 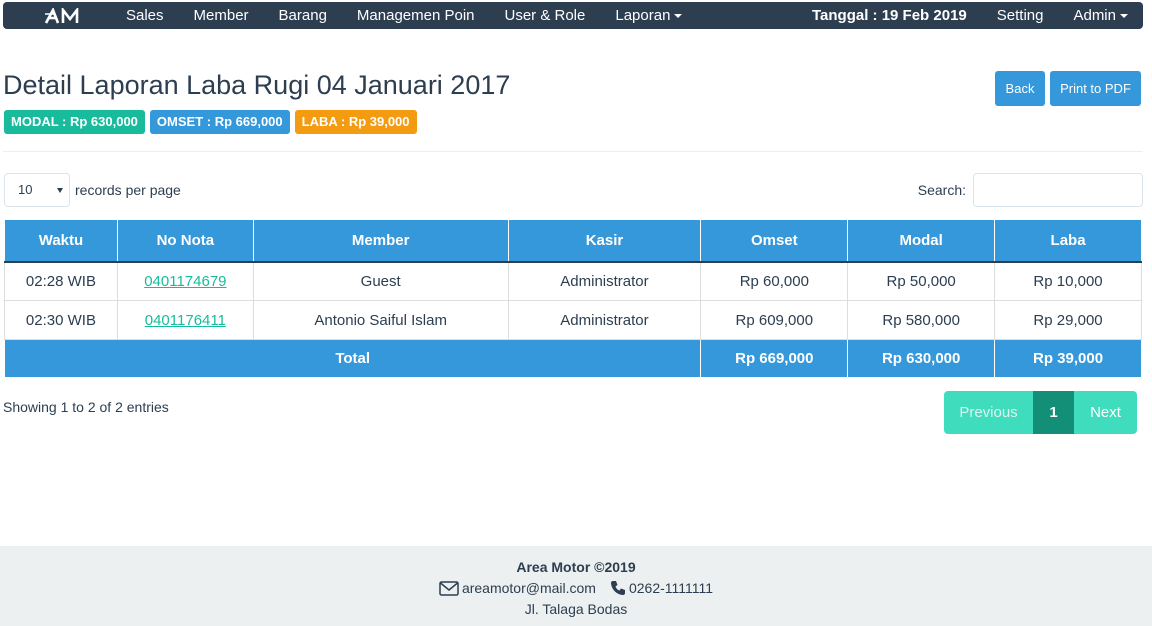 I want to click on nav-sales: Sales, so click(x=145, y=15).